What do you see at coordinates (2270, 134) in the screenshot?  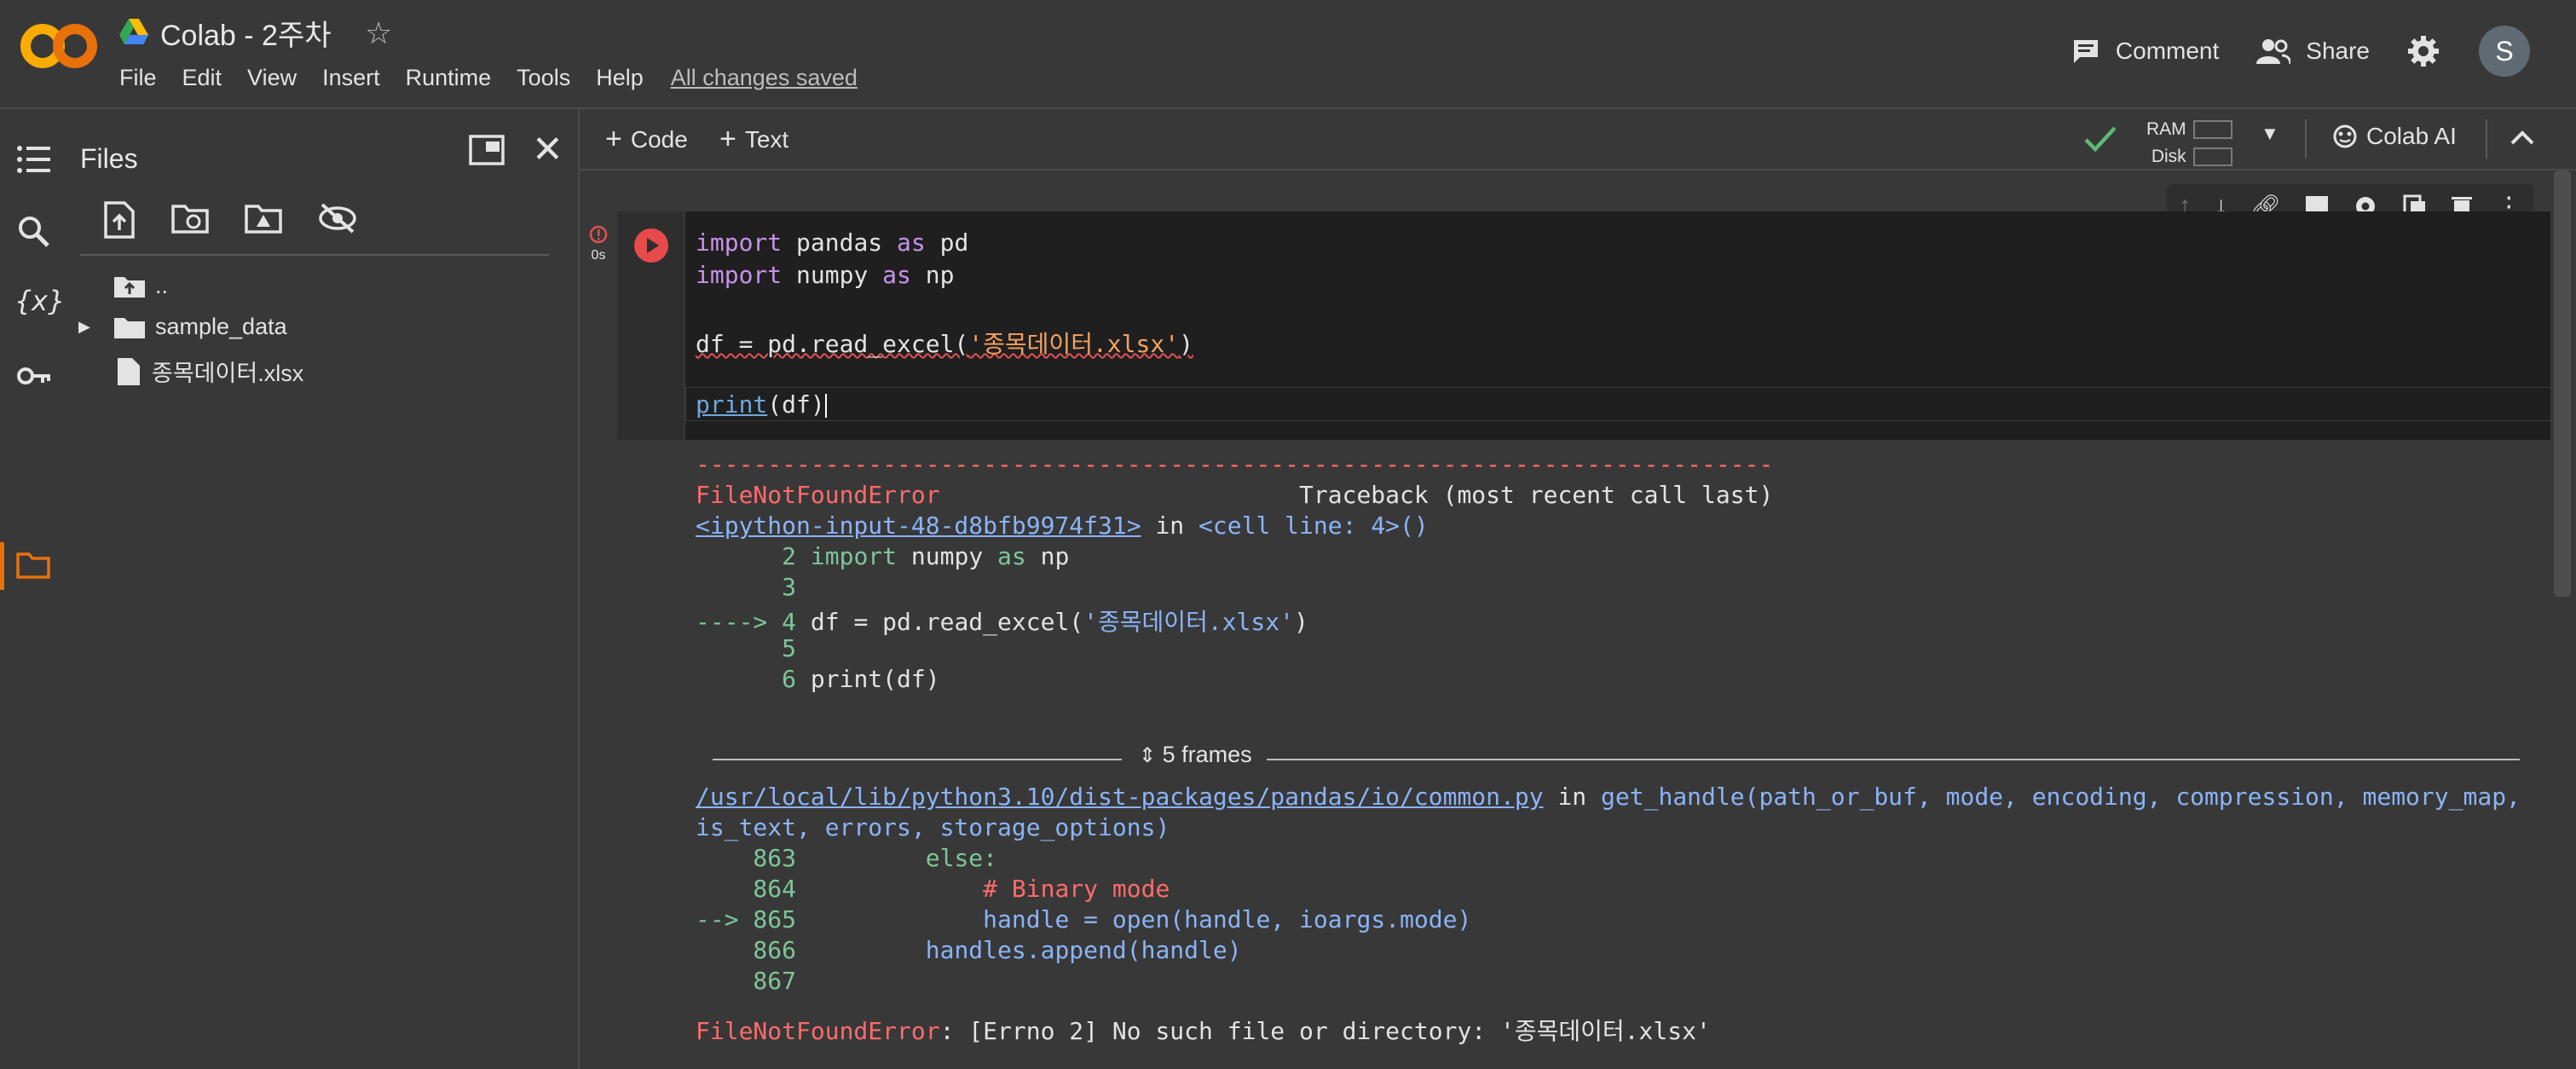 I see `runtime-dropdown-icon: ▼` at bounding box center [2270, 134].